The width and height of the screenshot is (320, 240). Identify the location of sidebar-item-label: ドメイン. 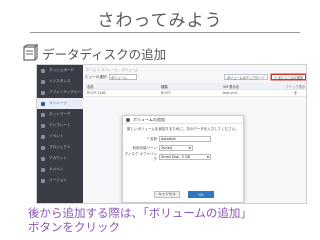
(56, 169).